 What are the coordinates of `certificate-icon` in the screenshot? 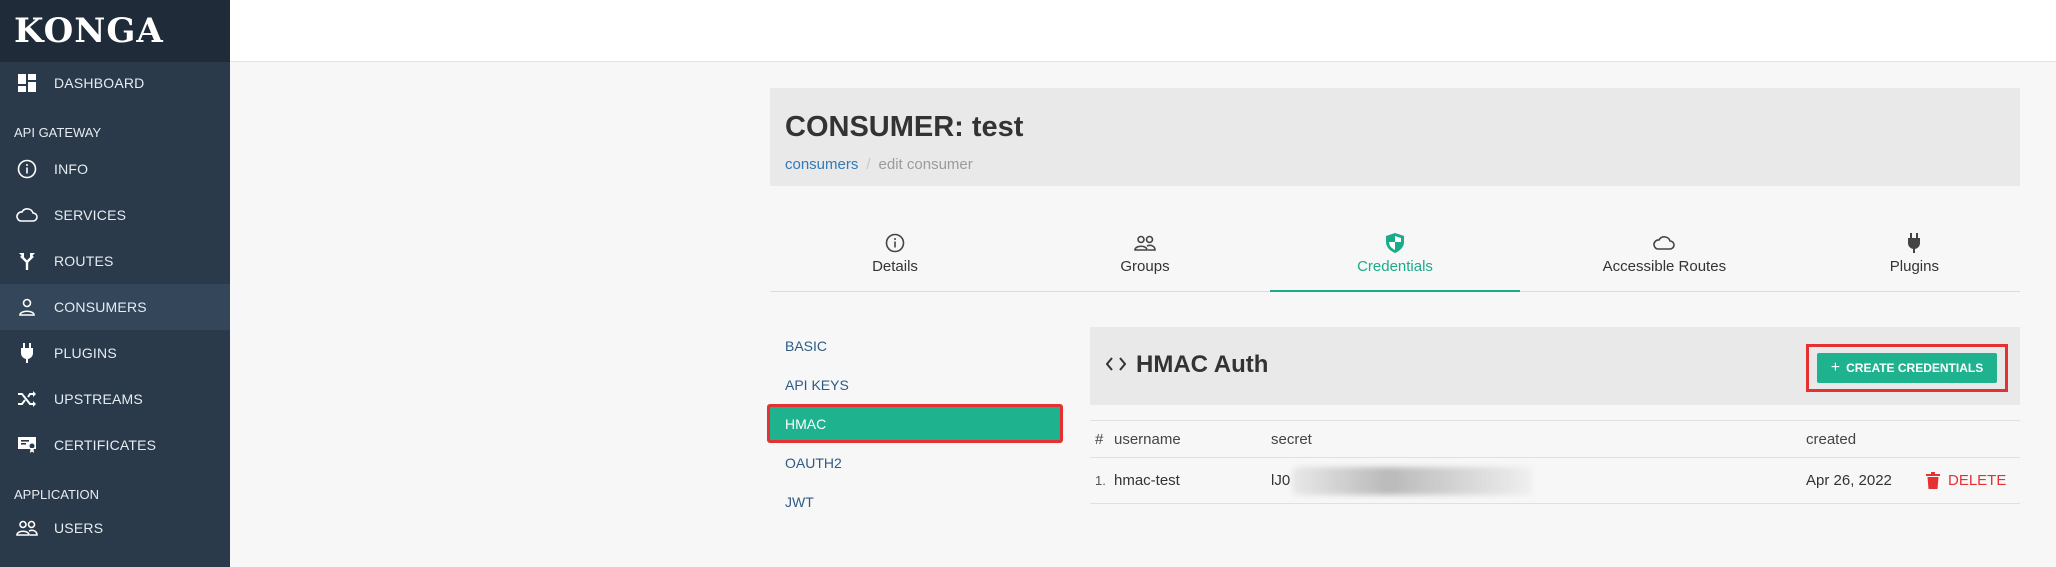 It's located at (27, 445).